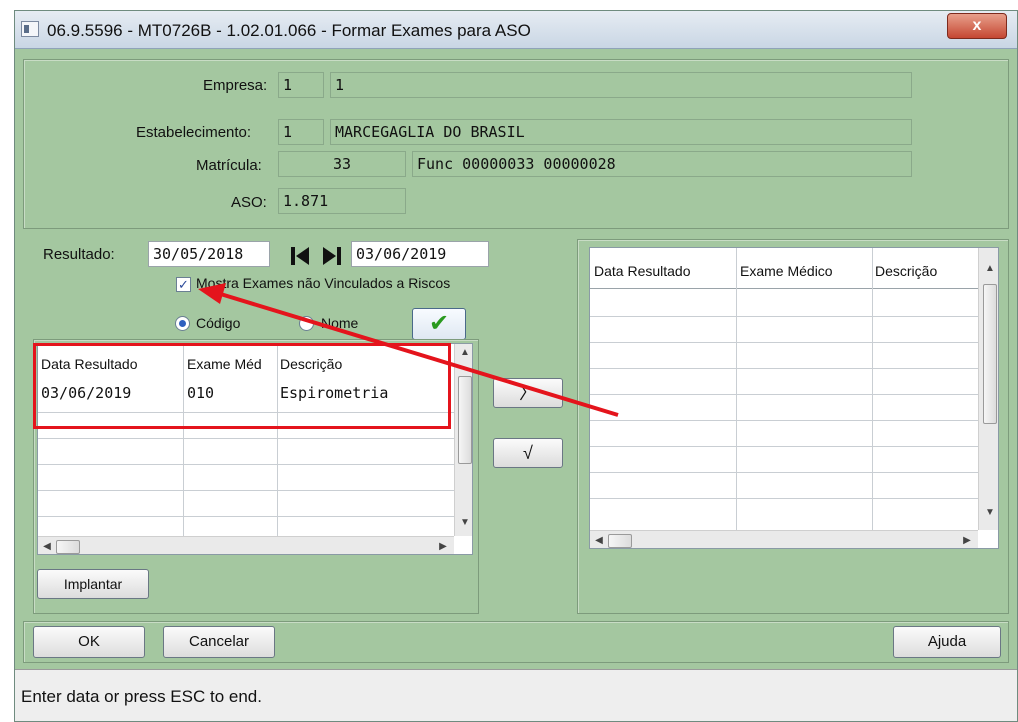  Describe the element at coordinates (301, 132) in the screenshot. I see `estabelecimento-code-field: 1` at that location.